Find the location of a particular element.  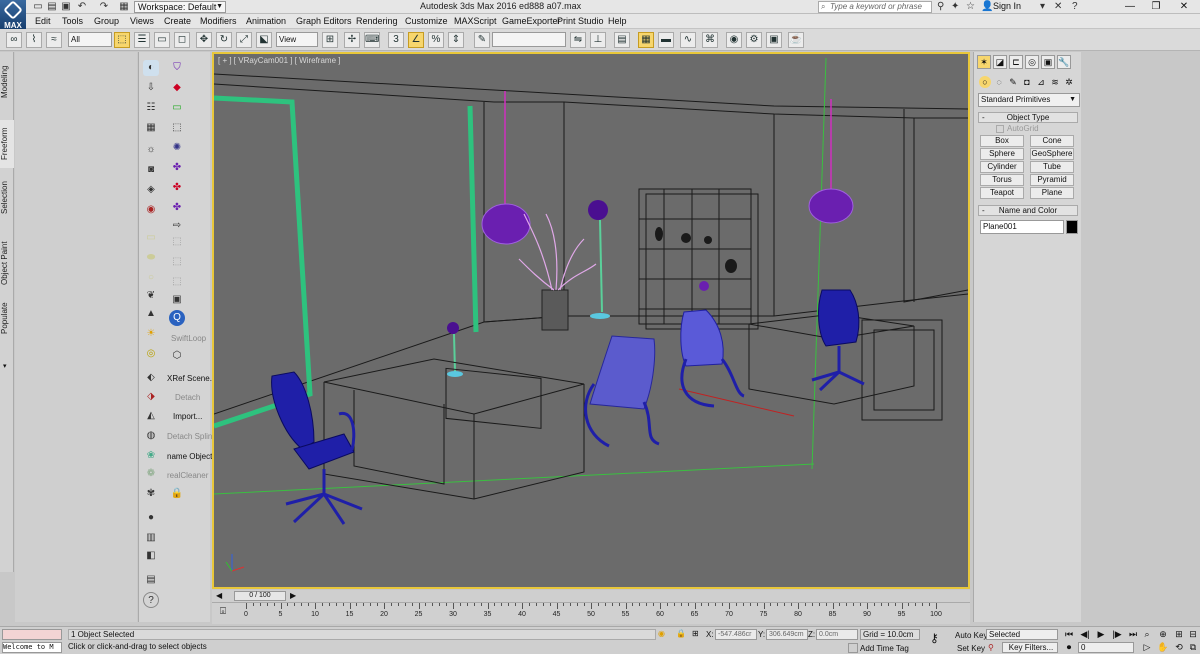

camera-tool-icon: ◙ is located at coordinates (151, 170).